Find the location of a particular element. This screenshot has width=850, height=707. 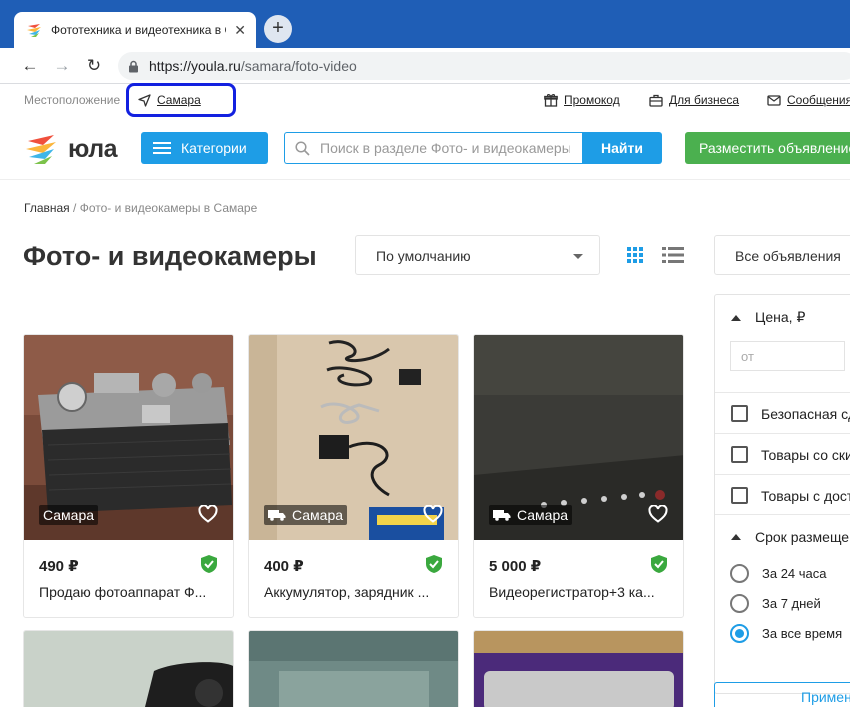

radio-label: За 24 часа is located at coordinates (794, 573).